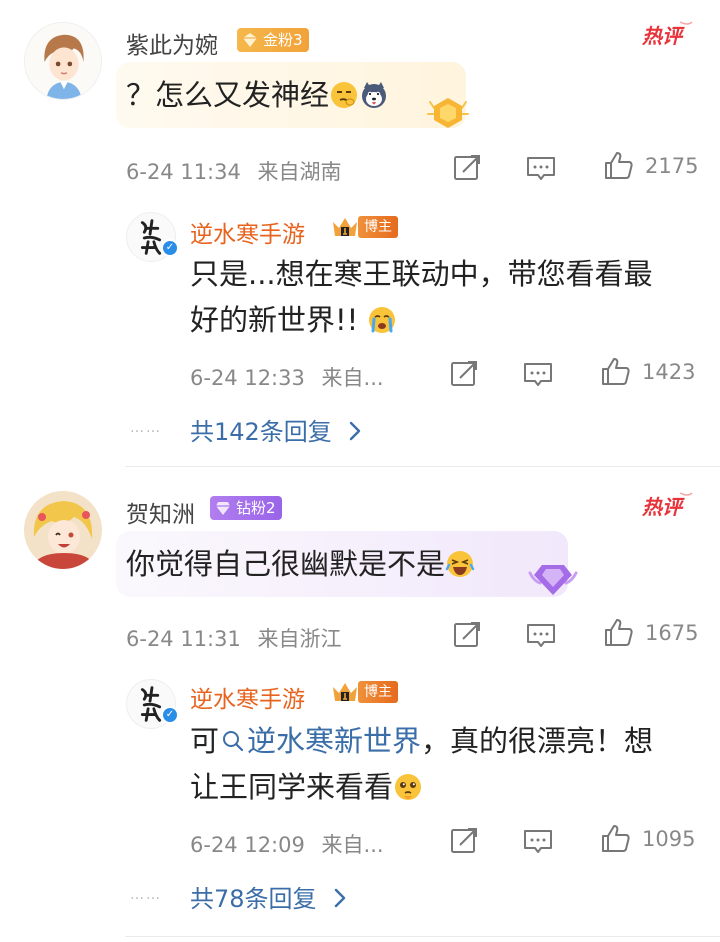 Image resolution: width=720 pixels, height=942 pixels. What do you see at coordinates (247, 845) in the screenshot?
I see `timestamp: 6-24 12:09` at bounding box center [247, 845].